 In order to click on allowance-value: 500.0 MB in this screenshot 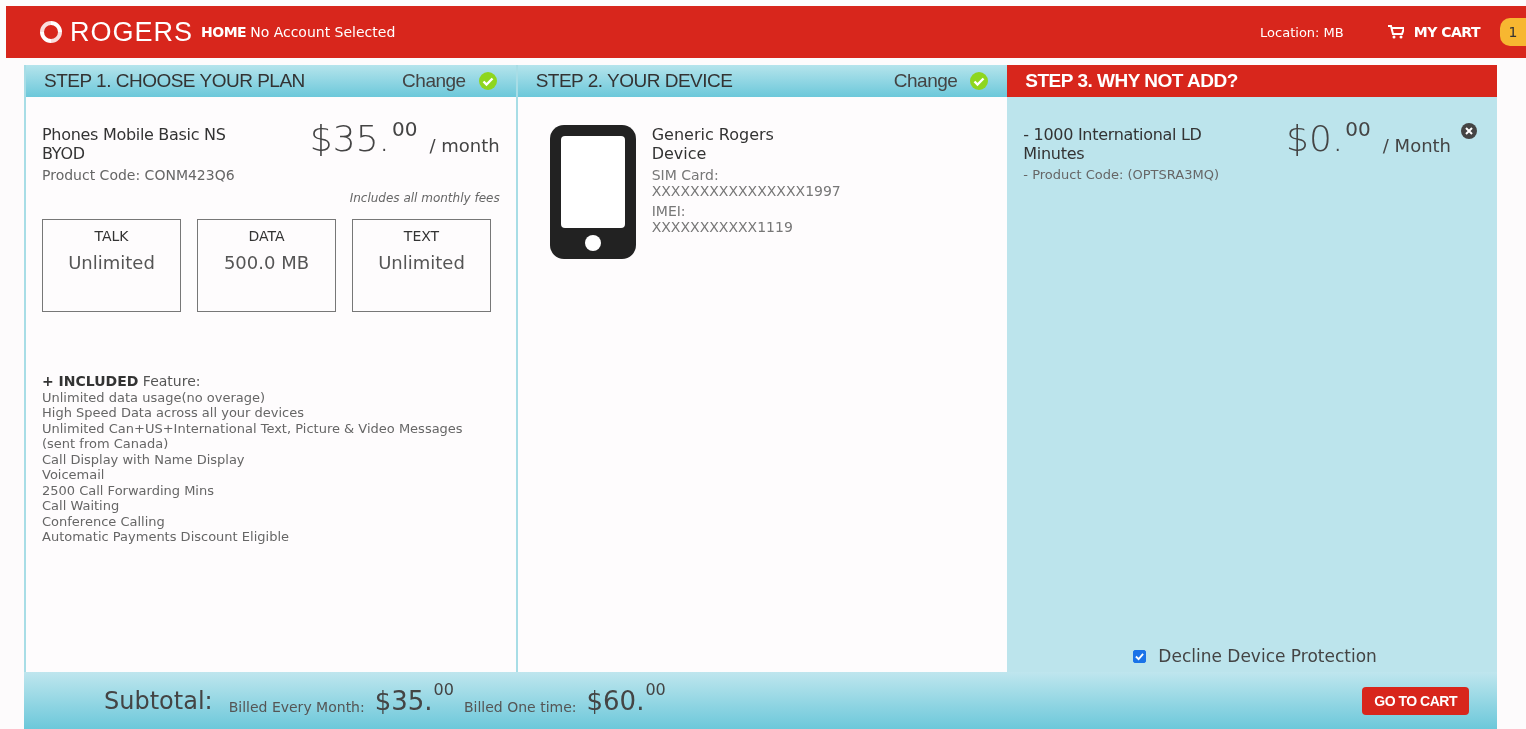, I will do `click(266, 262)`.